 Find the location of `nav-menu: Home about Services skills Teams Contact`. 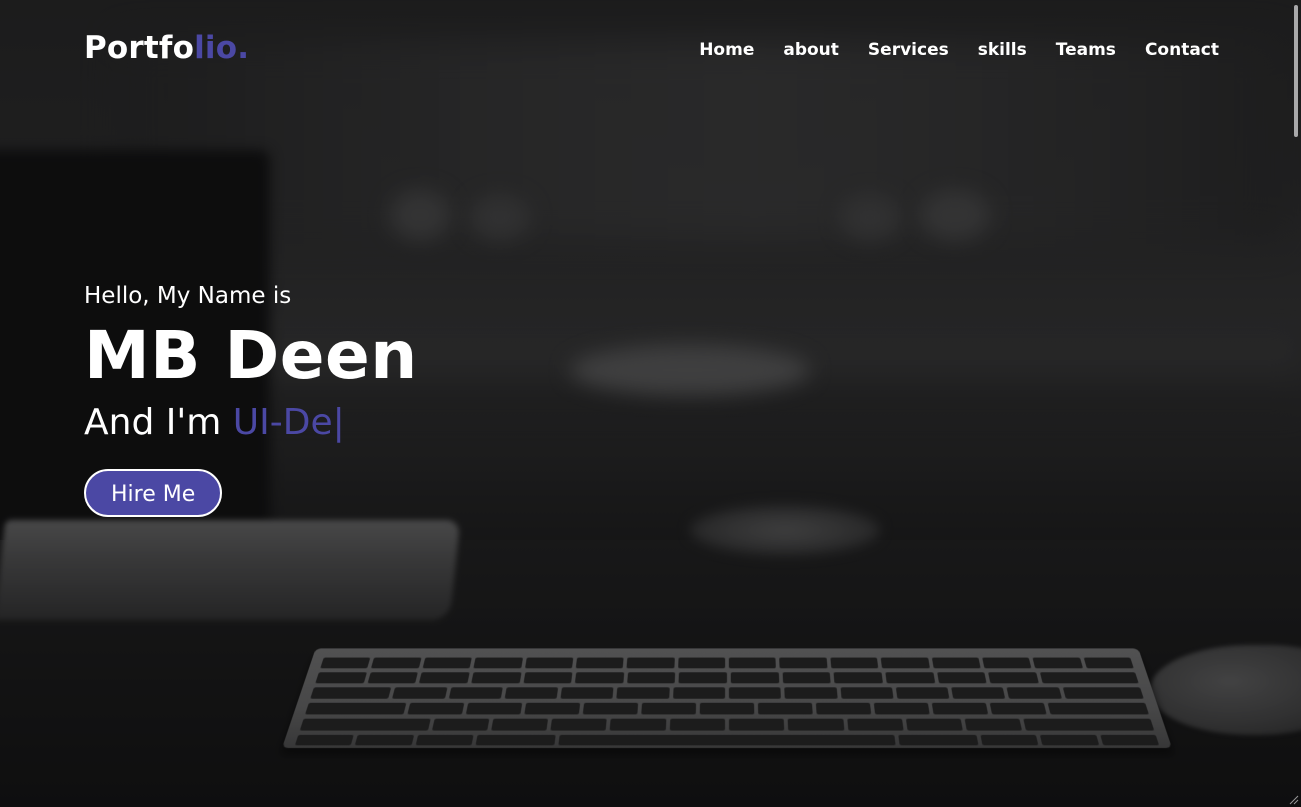

nav-menu: Home about Services skills Teams Contact is located at coordinates (944, 50).